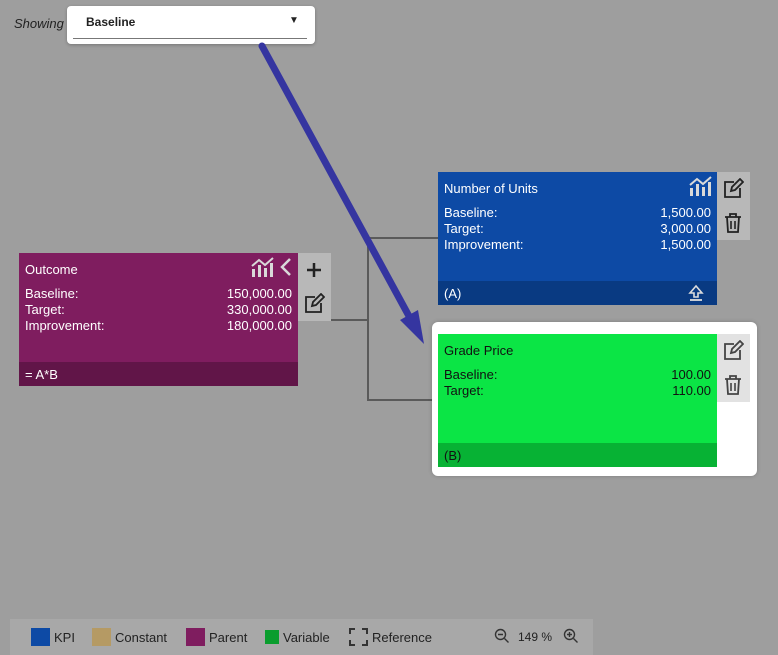 Image resolution: width=778 pixels, height=655 pixels. Describe the element at coordinates (272, 637) in the screenshot. I see `legend-swatch-variable` at that location.